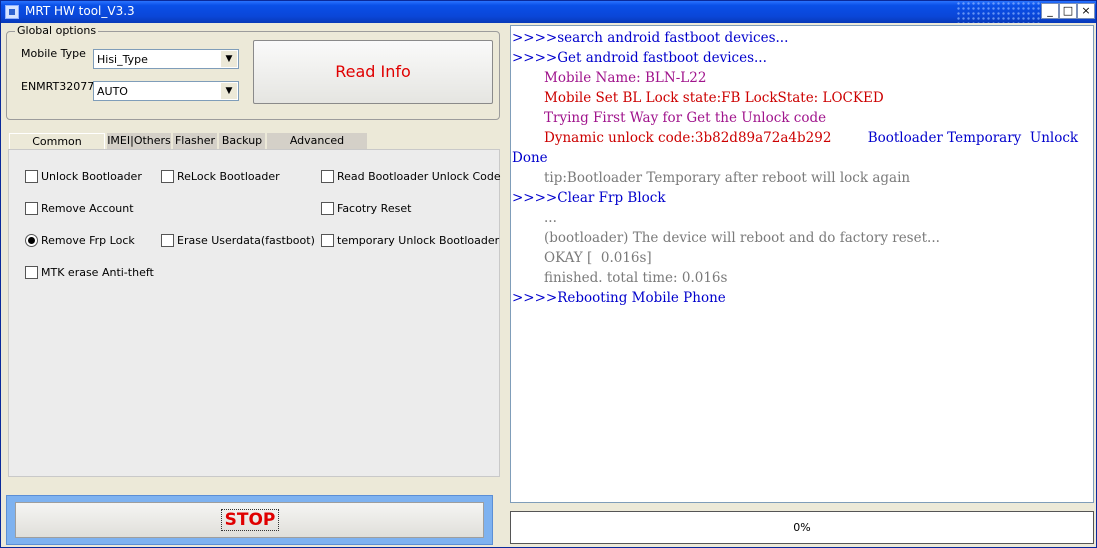 The image size is (1097, 548). I want to click on log-text: >>>>Clear Frp Block, so click(589, 198).